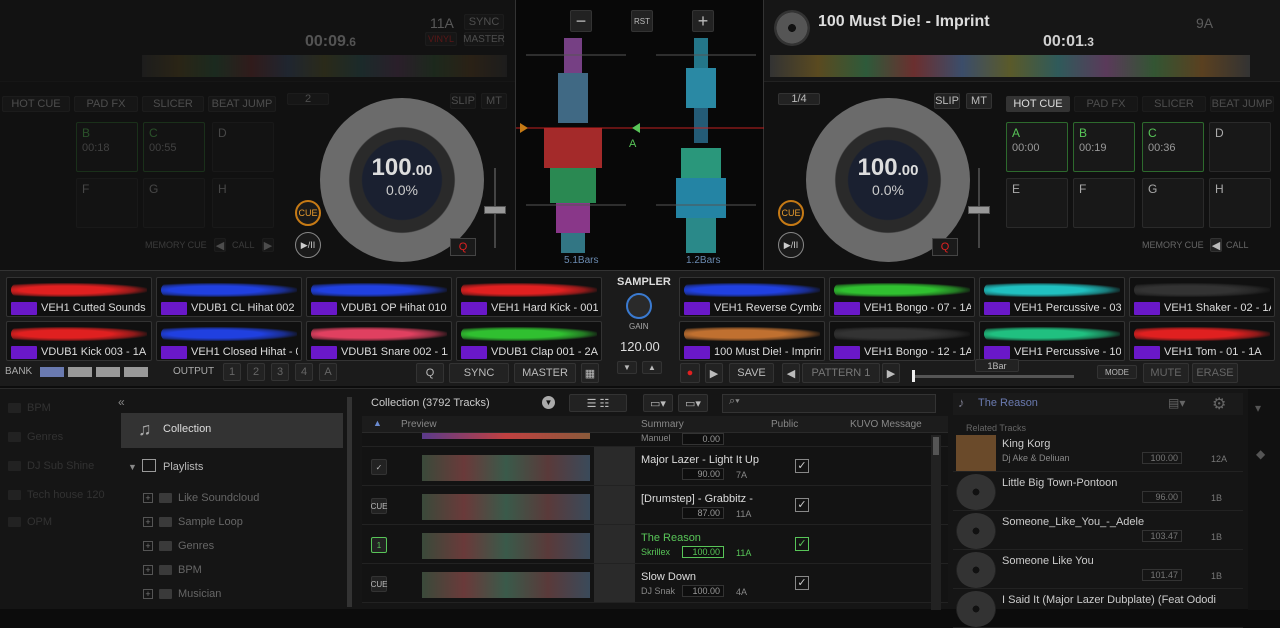 This screenshot has width=1280, height=628. Describe the element at coordinates (791, 213) in the screenshot. I see `deck-b-cue-button: CUE` at that location.